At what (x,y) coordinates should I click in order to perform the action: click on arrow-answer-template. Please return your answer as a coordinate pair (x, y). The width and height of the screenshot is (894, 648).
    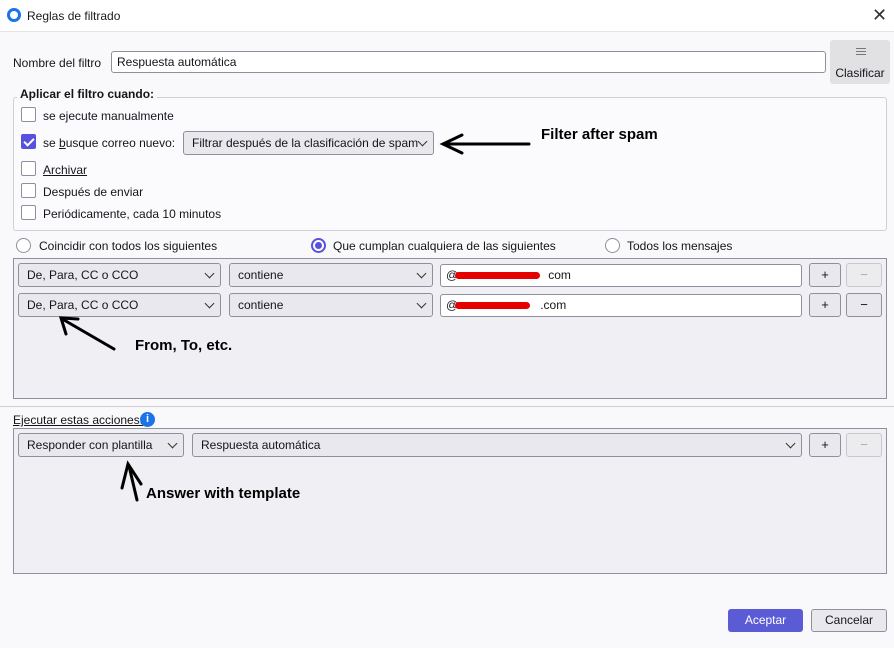
    Looking at the image, I should click on (131, 481).